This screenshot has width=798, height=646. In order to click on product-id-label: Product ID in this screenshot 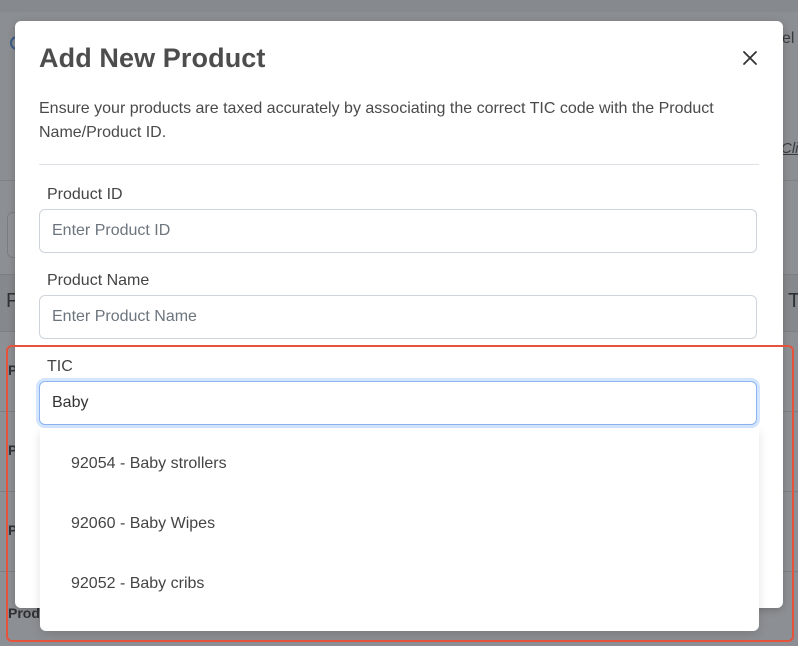, I will do `click(85, 194)`.